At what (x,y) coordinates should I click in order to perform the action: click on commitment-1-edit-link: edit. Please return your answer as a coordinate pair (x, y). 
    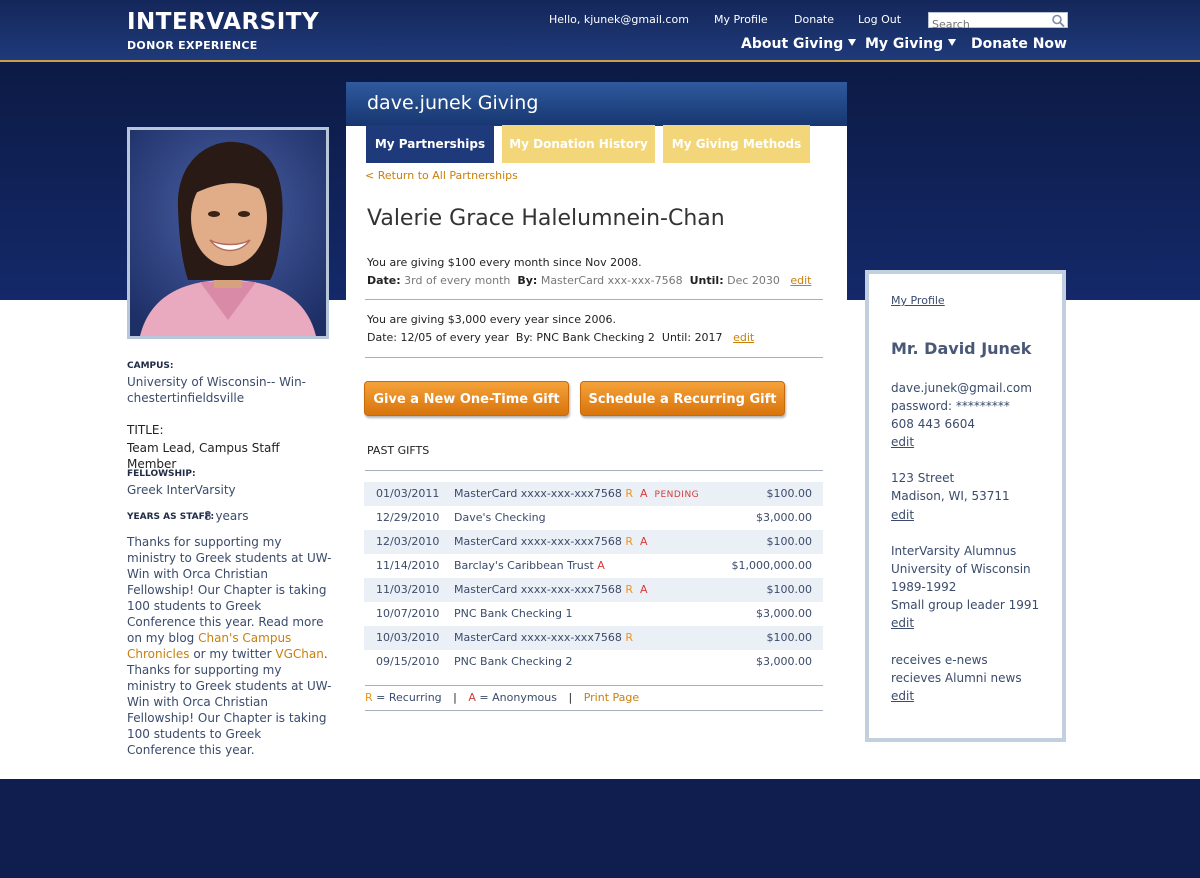
    Looking at the image, I should click on (800, 280).